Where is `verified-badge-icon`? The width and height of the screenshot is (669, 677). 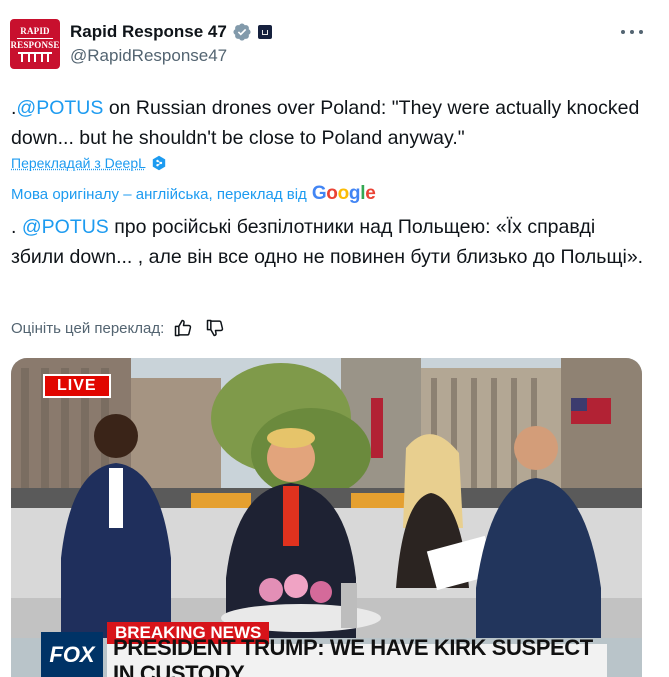
verified-badge-icon is located at coordinates (242, 32).